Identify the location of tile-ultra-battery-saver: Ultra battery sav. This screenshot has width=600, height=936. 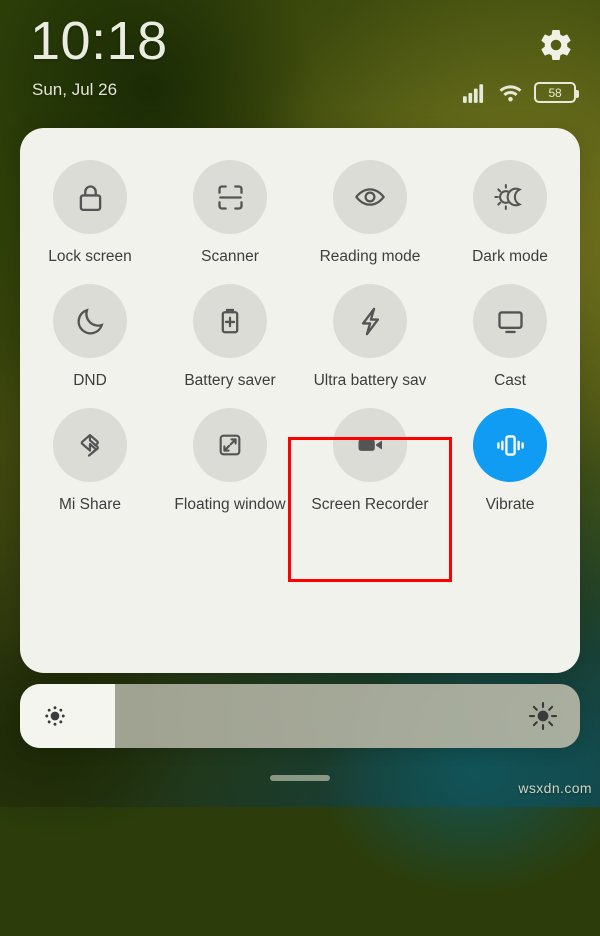
(370, 332).